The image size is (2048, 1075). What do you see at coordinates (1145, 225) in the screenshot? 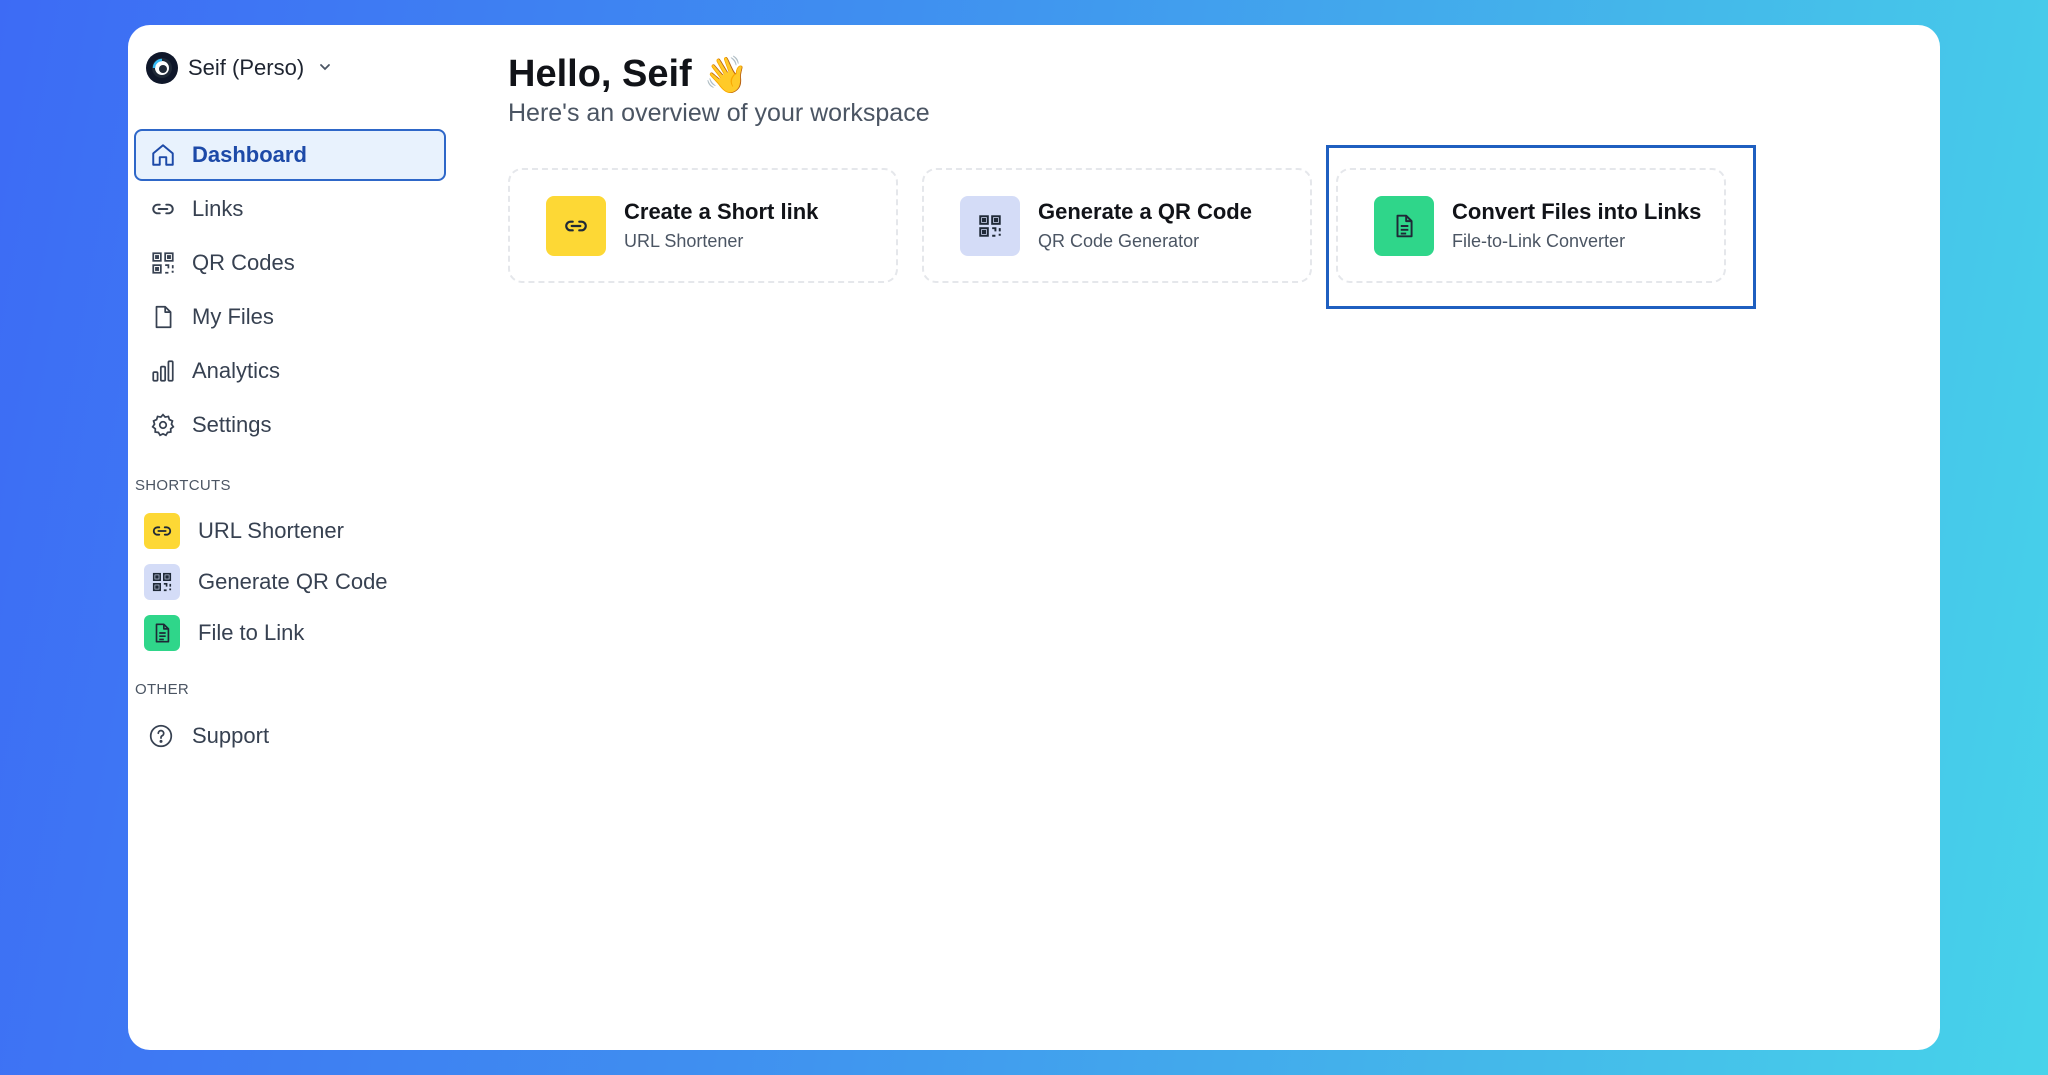
I see `card-text: Generate a QR Code QR Code Generator` at bounding box center [1145, 225].